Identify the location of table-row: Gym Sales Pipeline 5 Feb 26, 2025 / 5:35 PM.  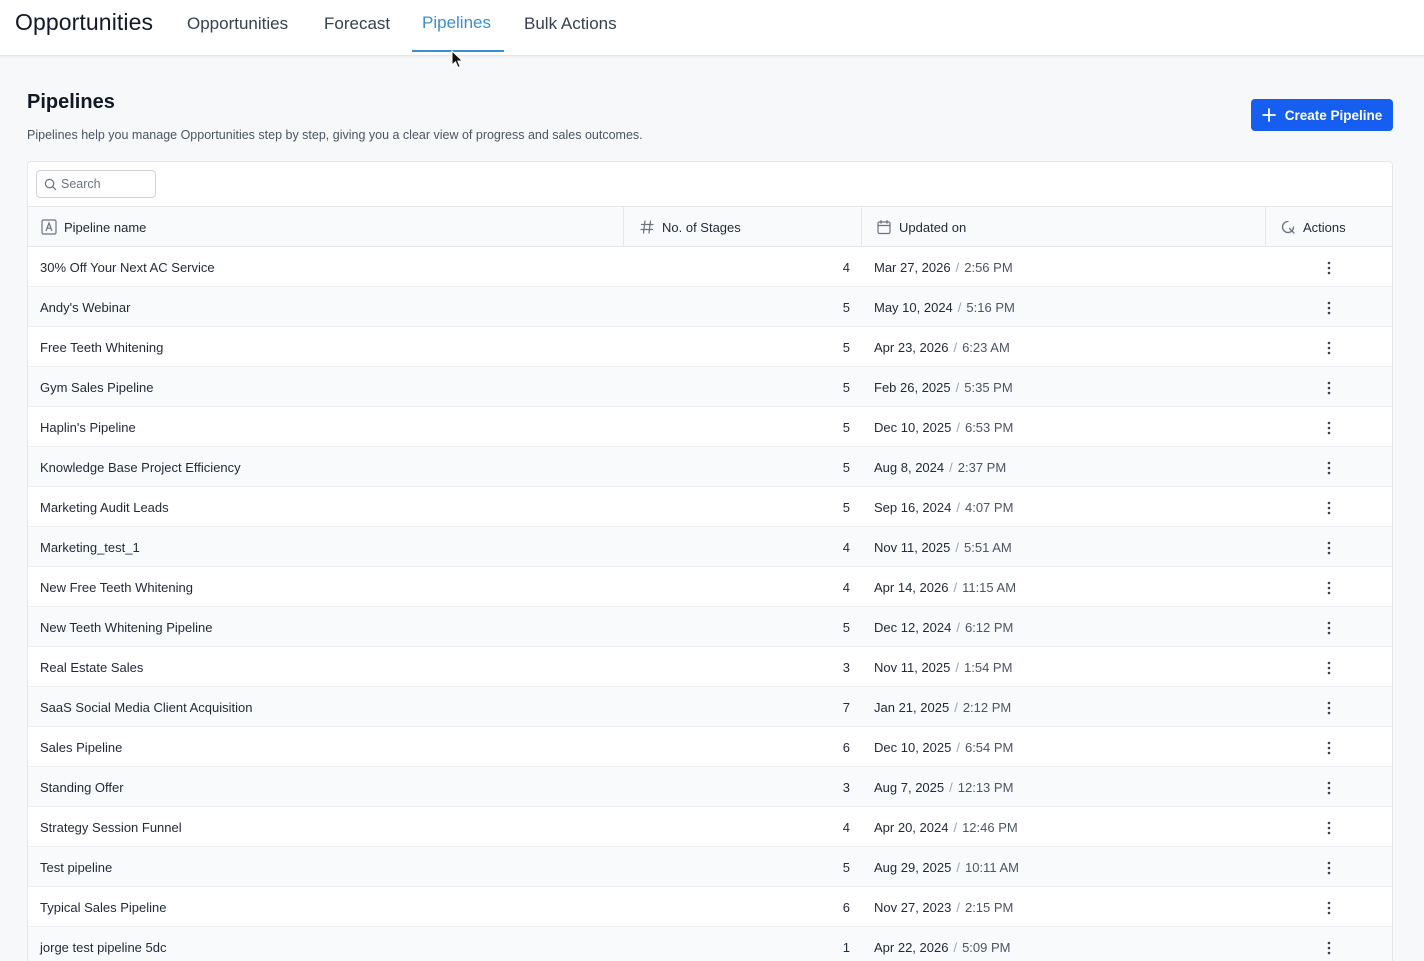
(710, 387).